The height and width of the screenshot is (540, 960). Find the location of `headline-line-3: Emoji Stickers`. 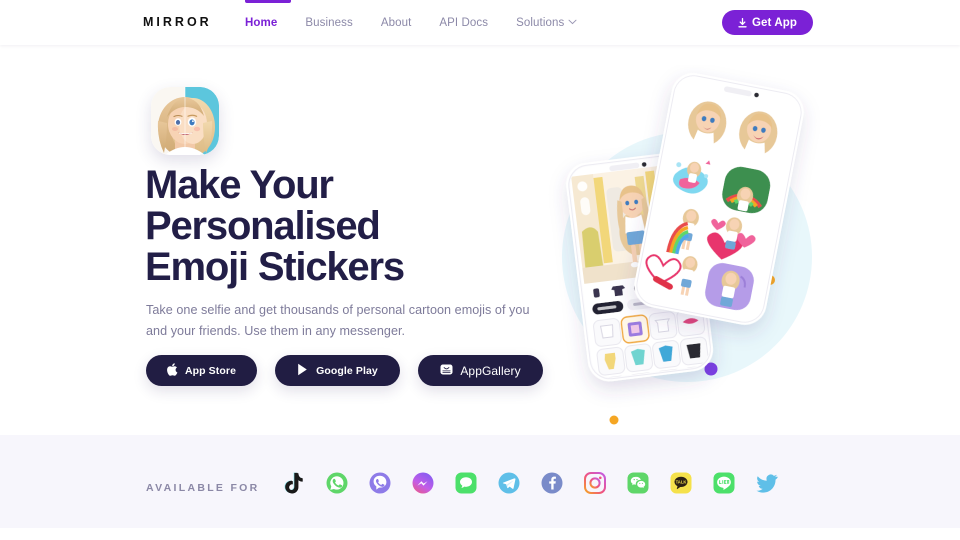

headline-line-3: Emoji Stickers is located at coordinates (275, 267).